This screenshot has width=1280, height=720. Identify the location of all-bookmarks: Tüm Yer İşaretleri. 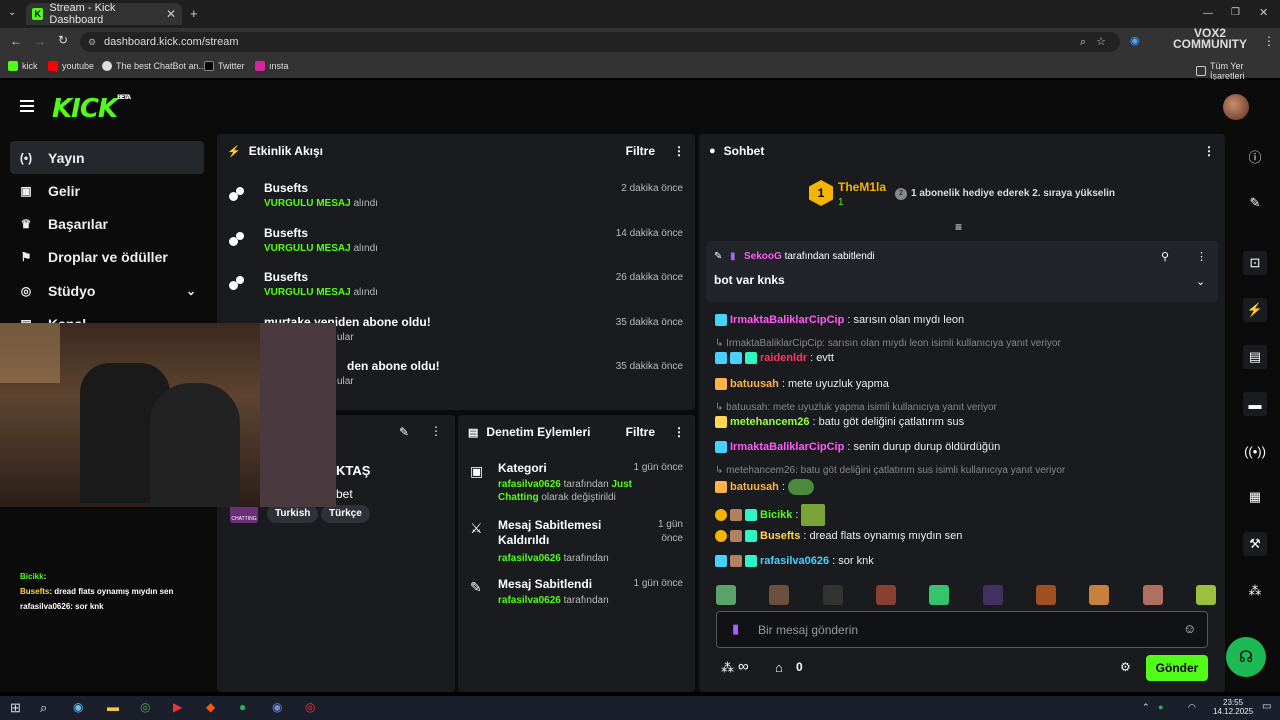
(1238, 71).